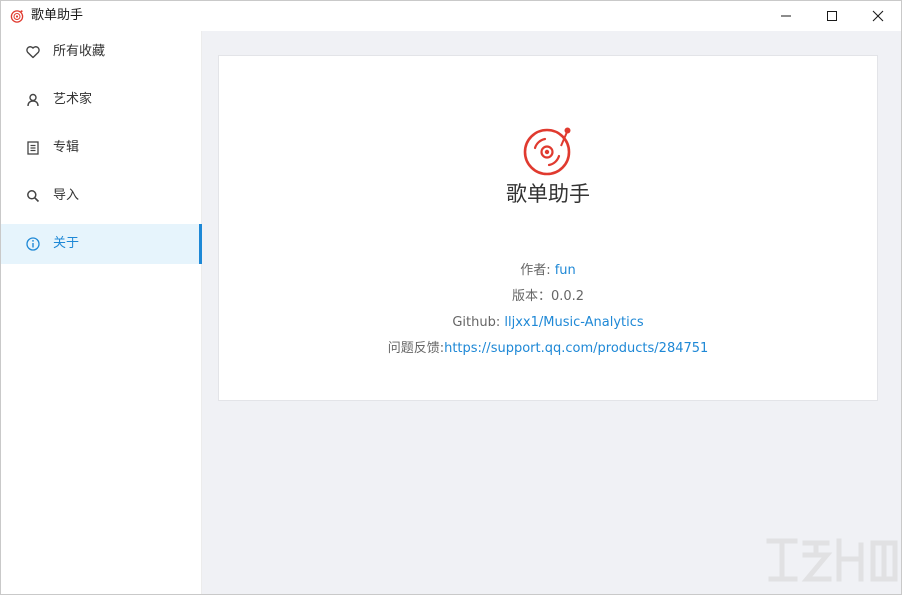  I want to click on watermark-logo, so click(832, 560).